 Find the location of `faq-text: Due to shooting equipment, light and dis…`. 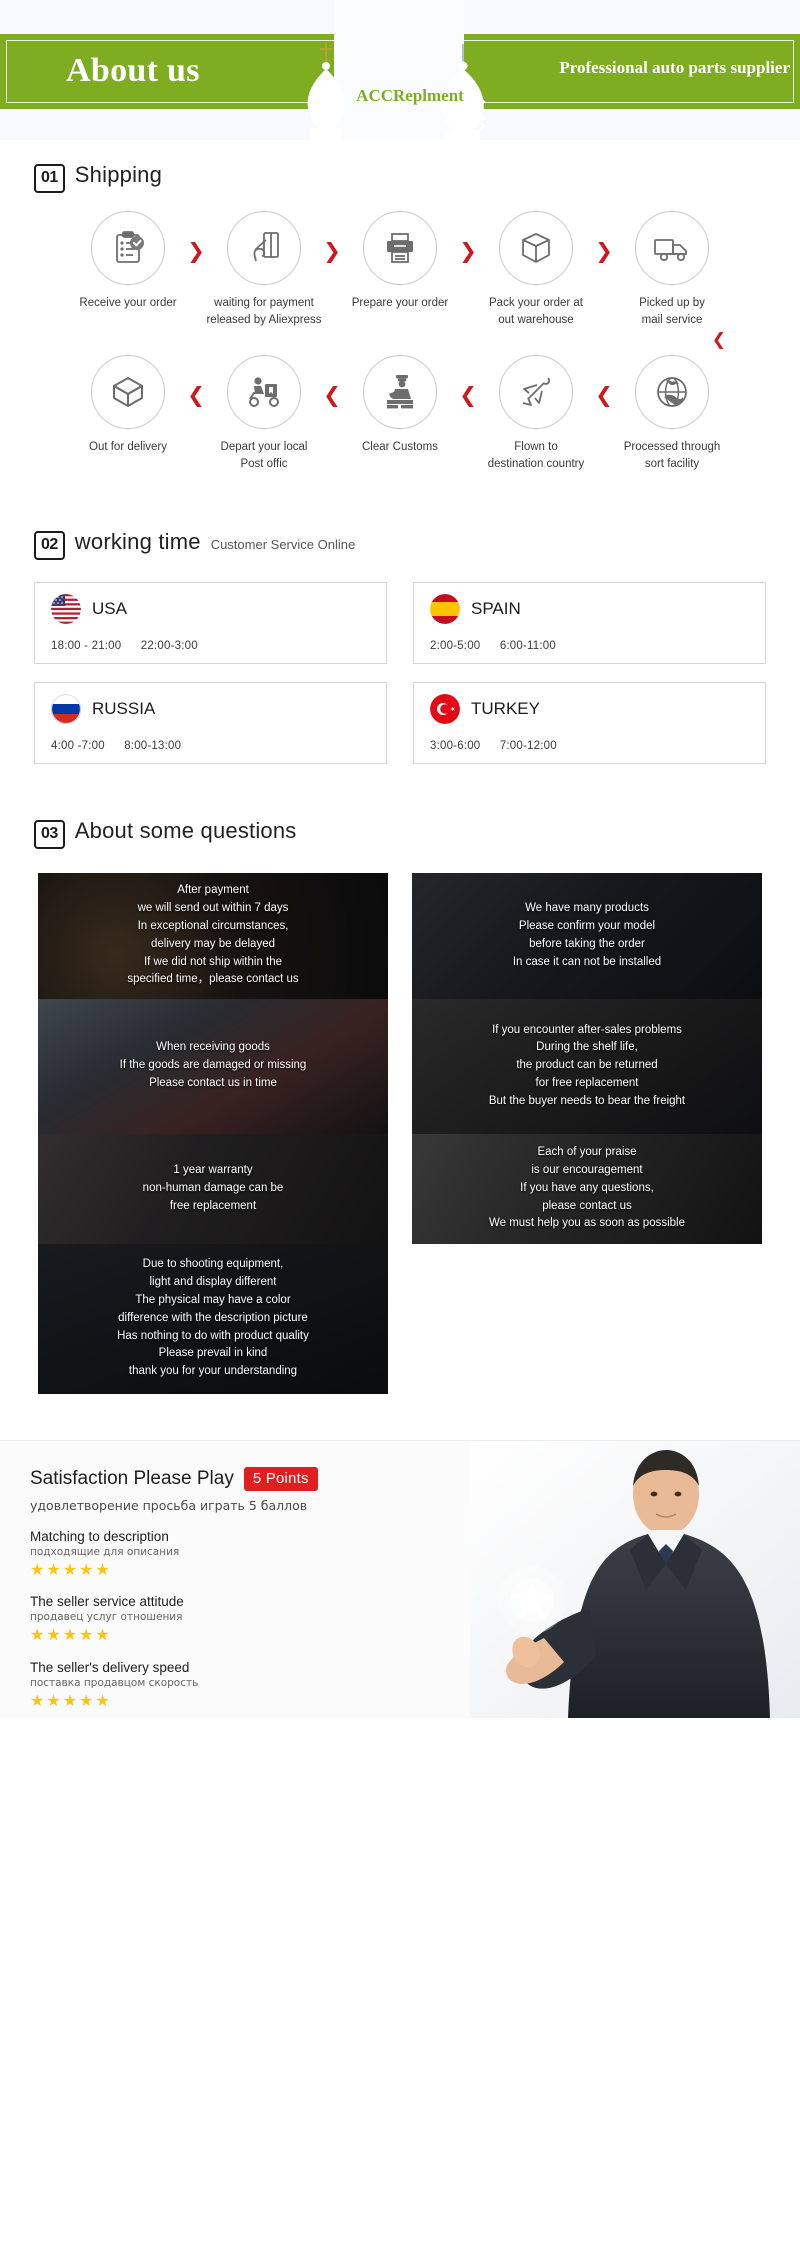

faq-text: Due to shooting equipment, light and dis… is located at coordinates (213, 1318).